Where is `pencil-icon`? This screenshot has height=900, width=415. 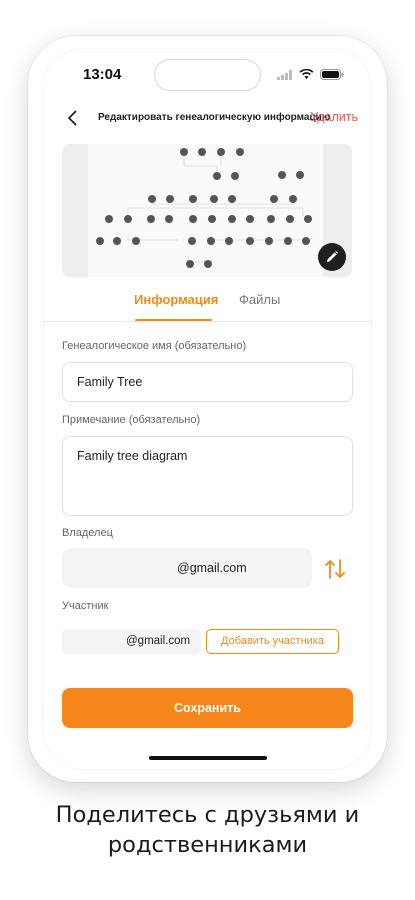
pencil-icon is located at coordinates (332, 256).